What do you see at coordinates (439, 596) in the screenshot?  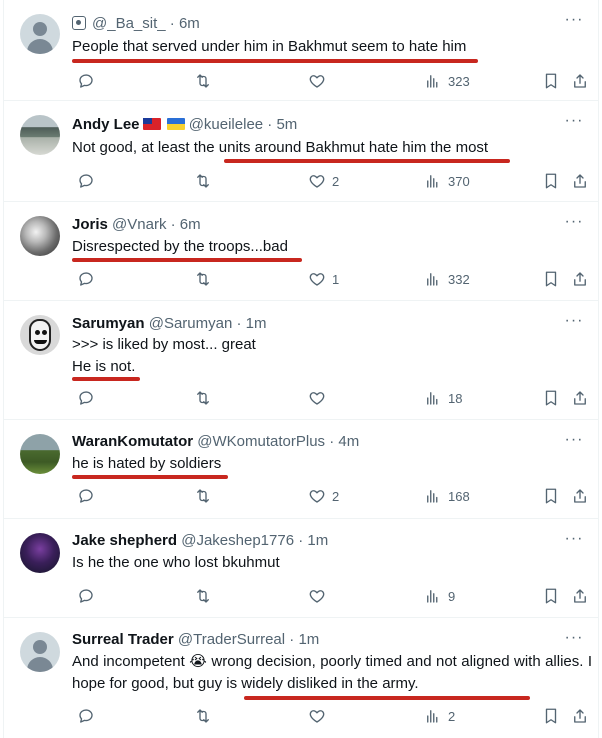 I see `views-button: 9` at bounding box center [439, 596].